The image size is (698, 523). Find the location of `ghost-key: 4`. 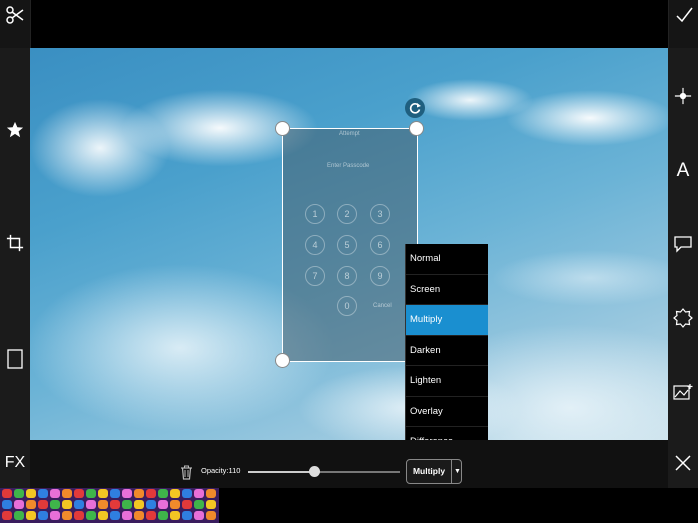

ghost-key: 4 is located at coordinates (315, 245).